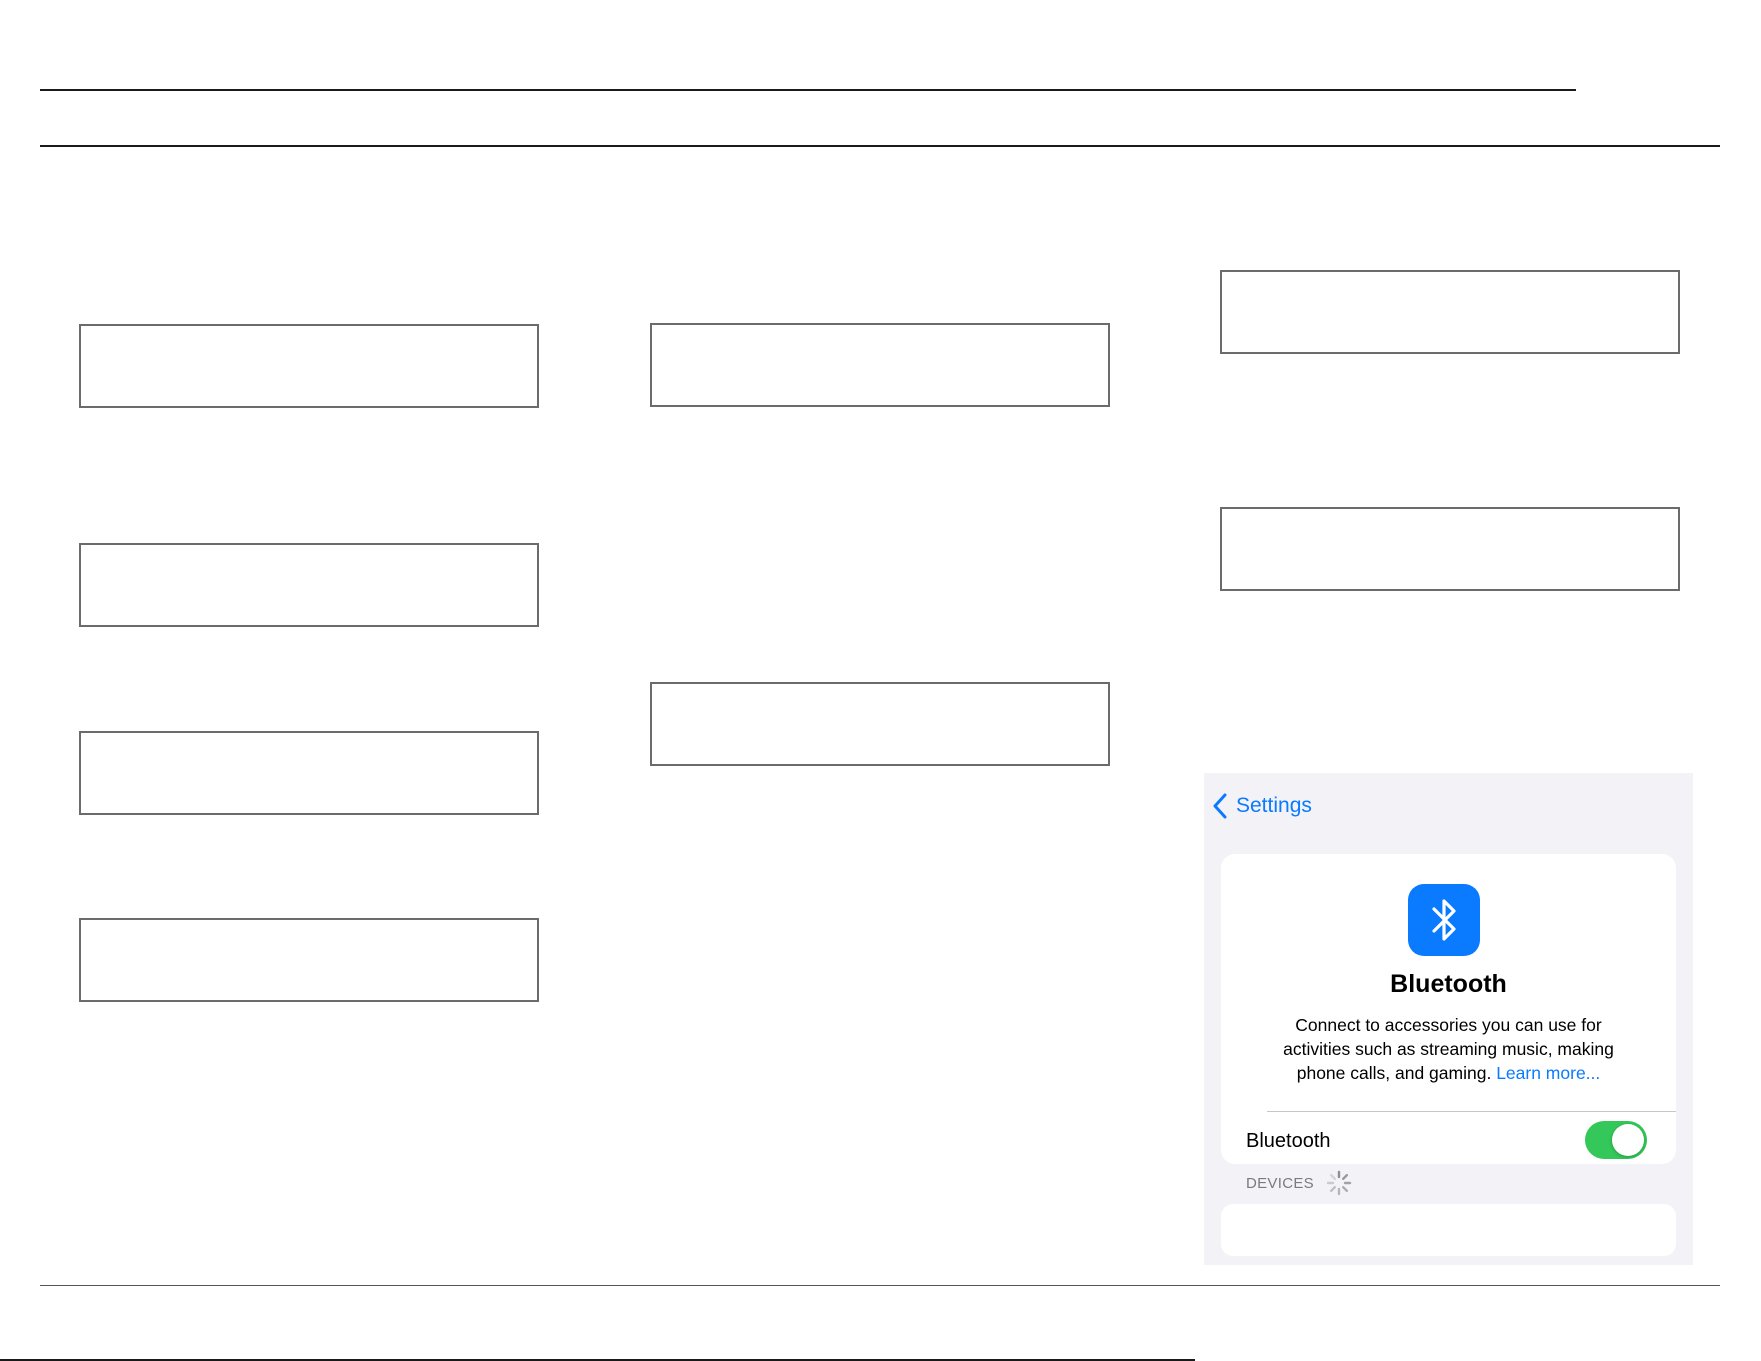 The height and width of the screenshot is (1361, 1761). I want to click on devices-section-header: DEVICES, so click(1299, 1183).